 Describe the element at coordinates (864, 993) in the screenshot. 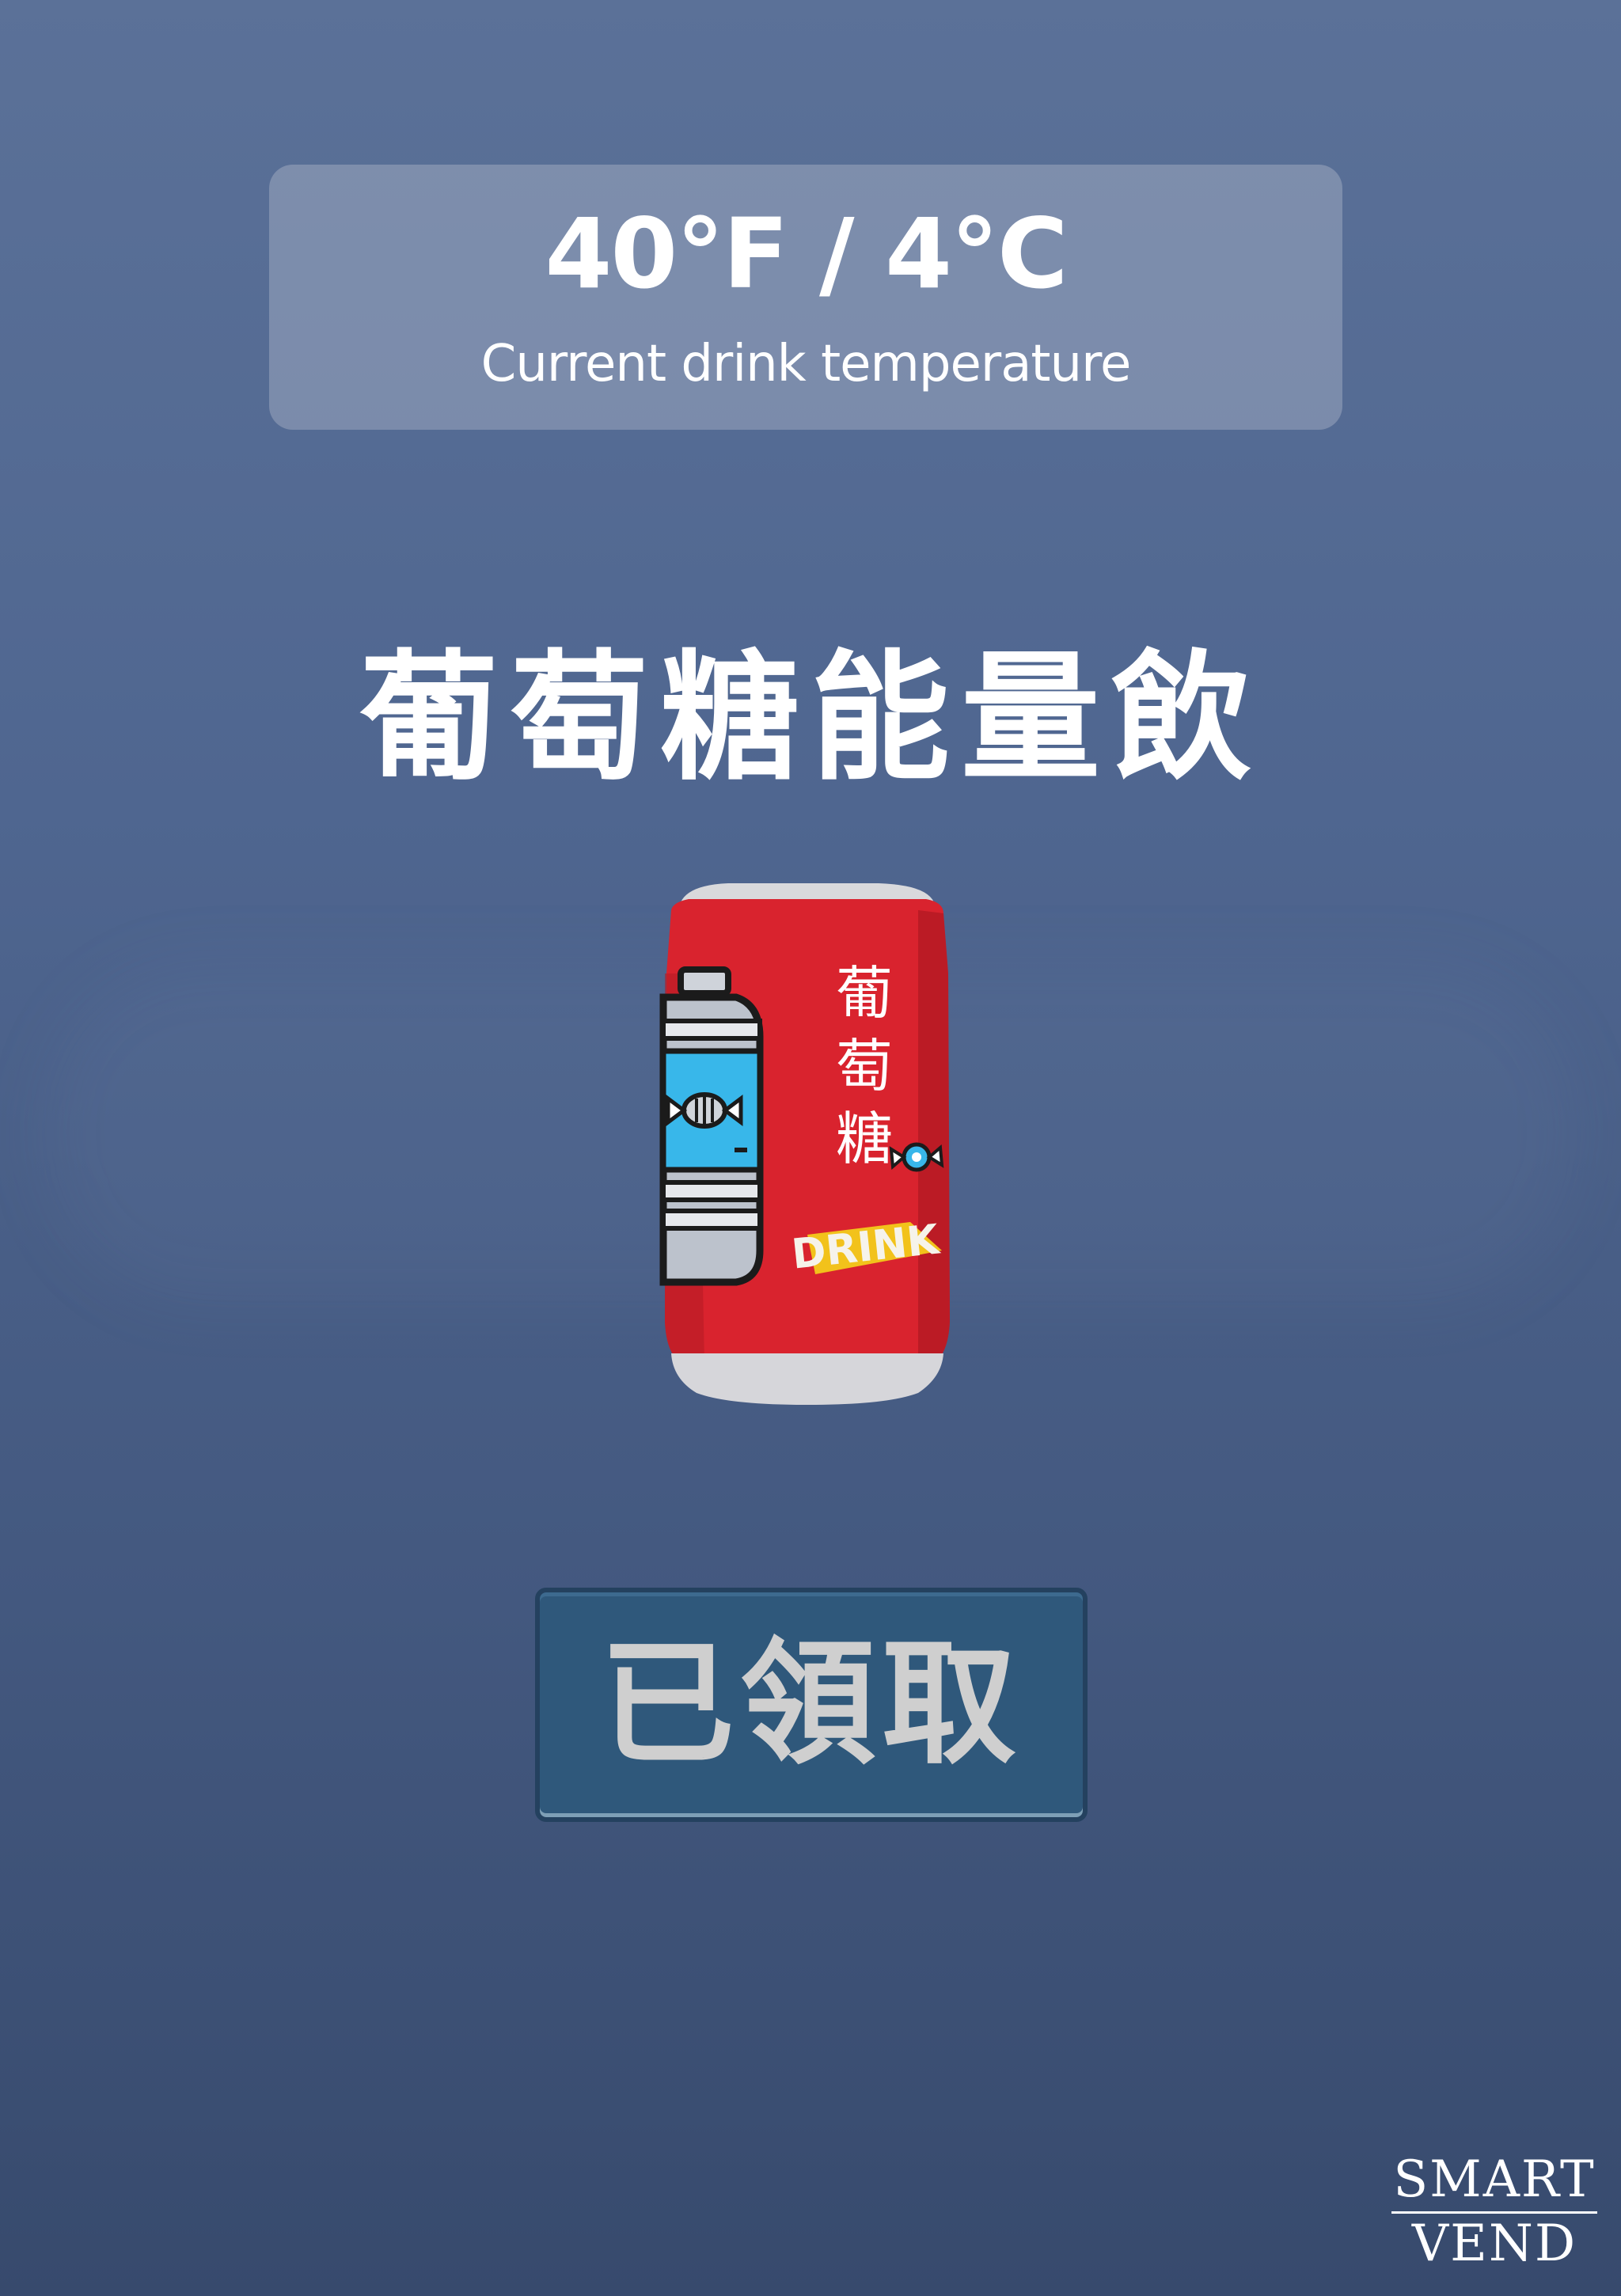

I see `can-label-char: 葡` at that location.